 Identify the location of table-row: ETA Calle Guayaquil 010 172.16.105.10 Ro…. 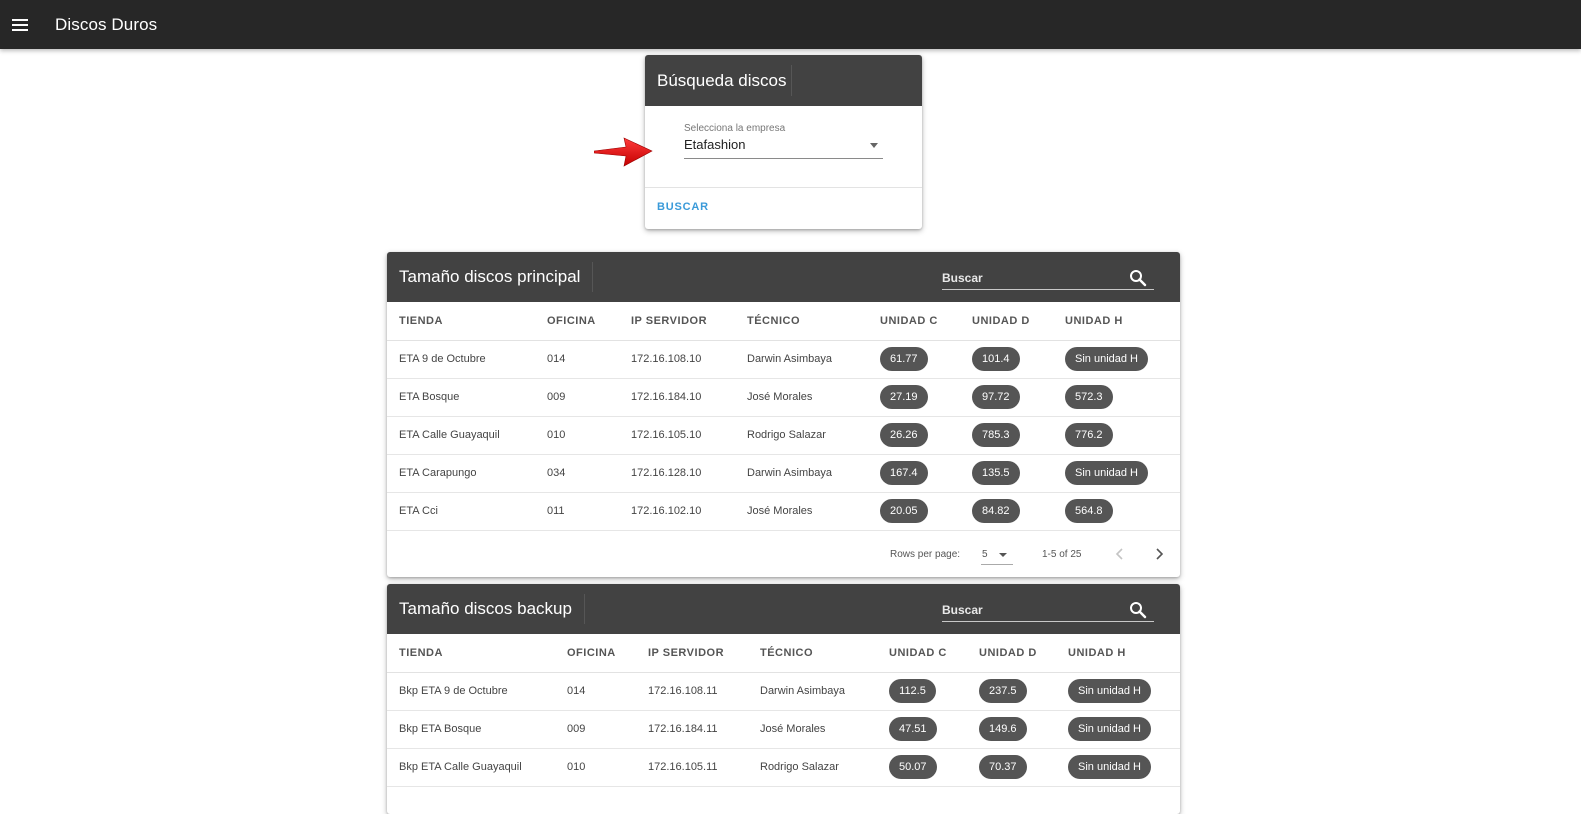
(783, 435).